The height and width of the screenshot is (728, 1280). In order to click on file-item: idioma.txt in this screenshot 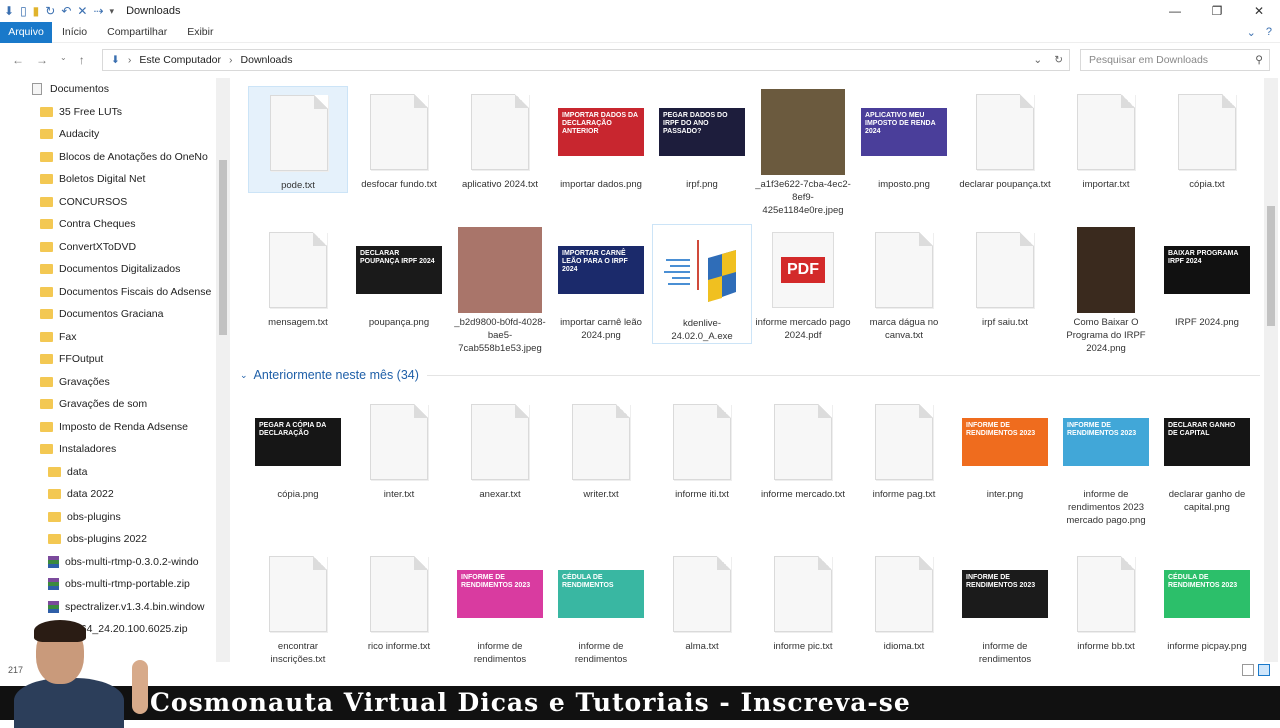, I will do `click(904, 600)`.